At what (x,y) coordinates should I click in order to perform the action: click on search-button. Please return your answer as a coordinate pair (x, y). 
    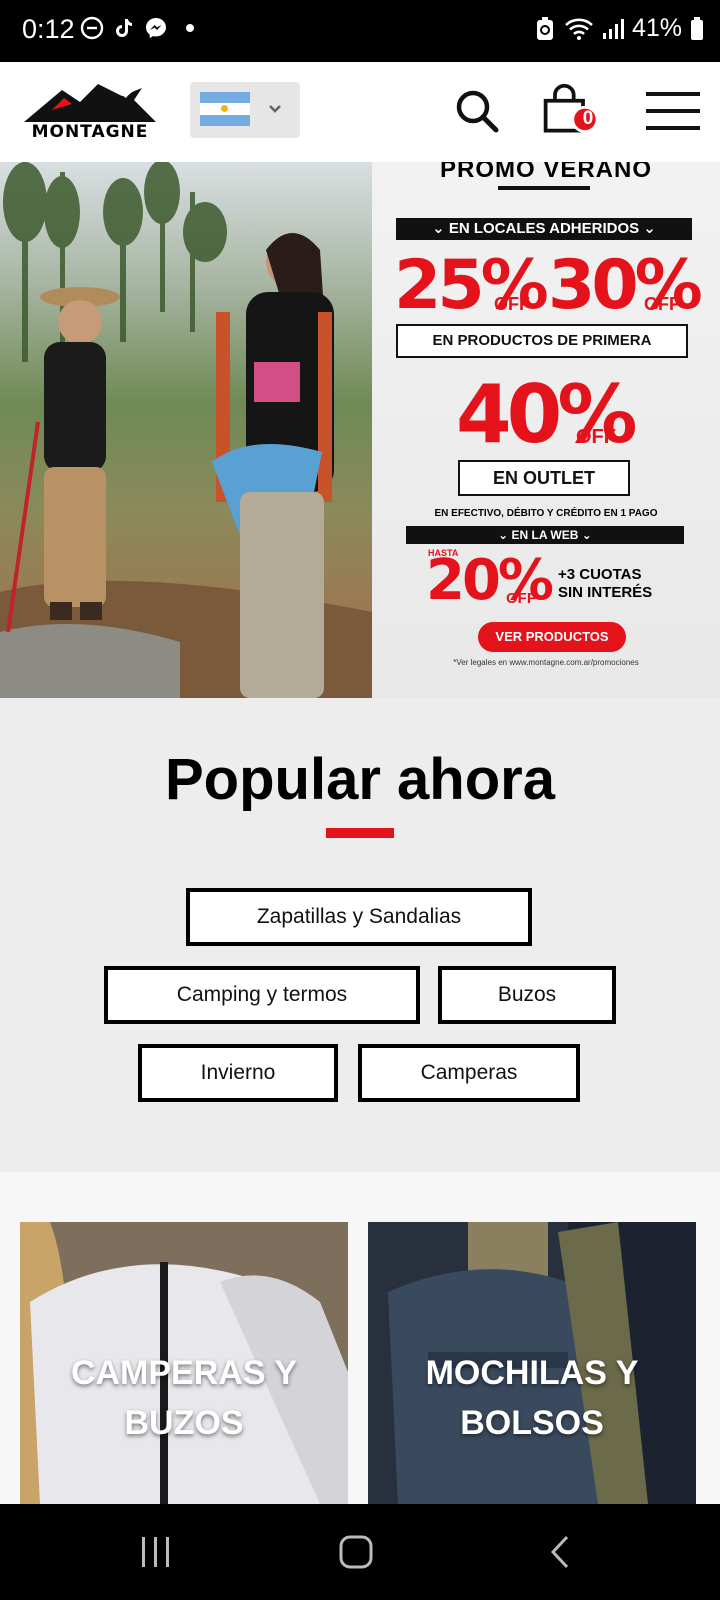
    Looking at the image, I should click on (477, 111).